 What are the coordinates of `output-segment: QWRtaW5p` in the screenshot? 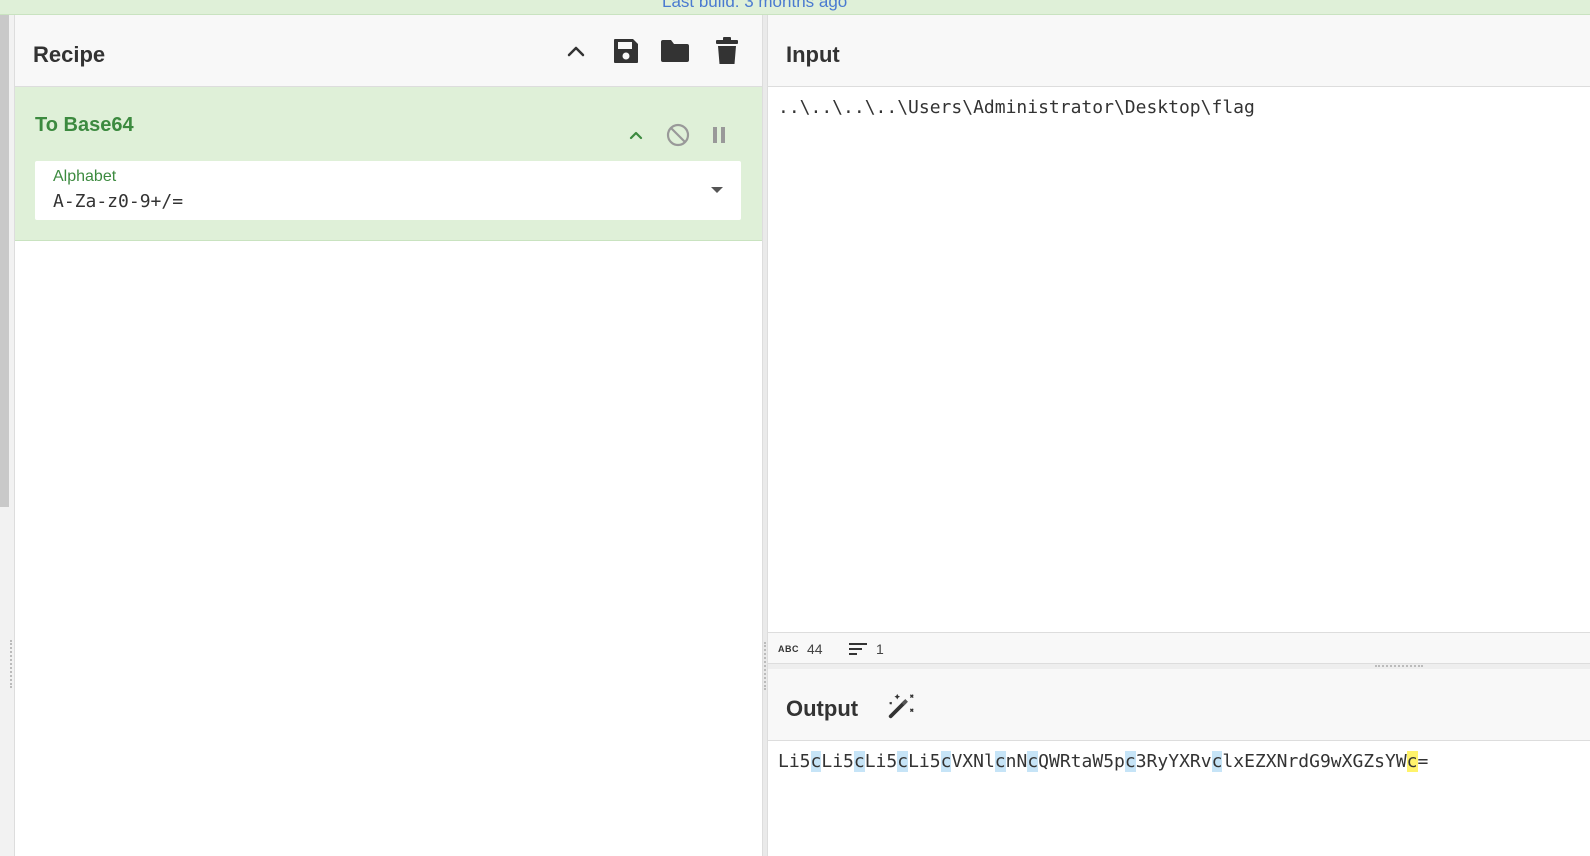 It's located at (1081, 761).